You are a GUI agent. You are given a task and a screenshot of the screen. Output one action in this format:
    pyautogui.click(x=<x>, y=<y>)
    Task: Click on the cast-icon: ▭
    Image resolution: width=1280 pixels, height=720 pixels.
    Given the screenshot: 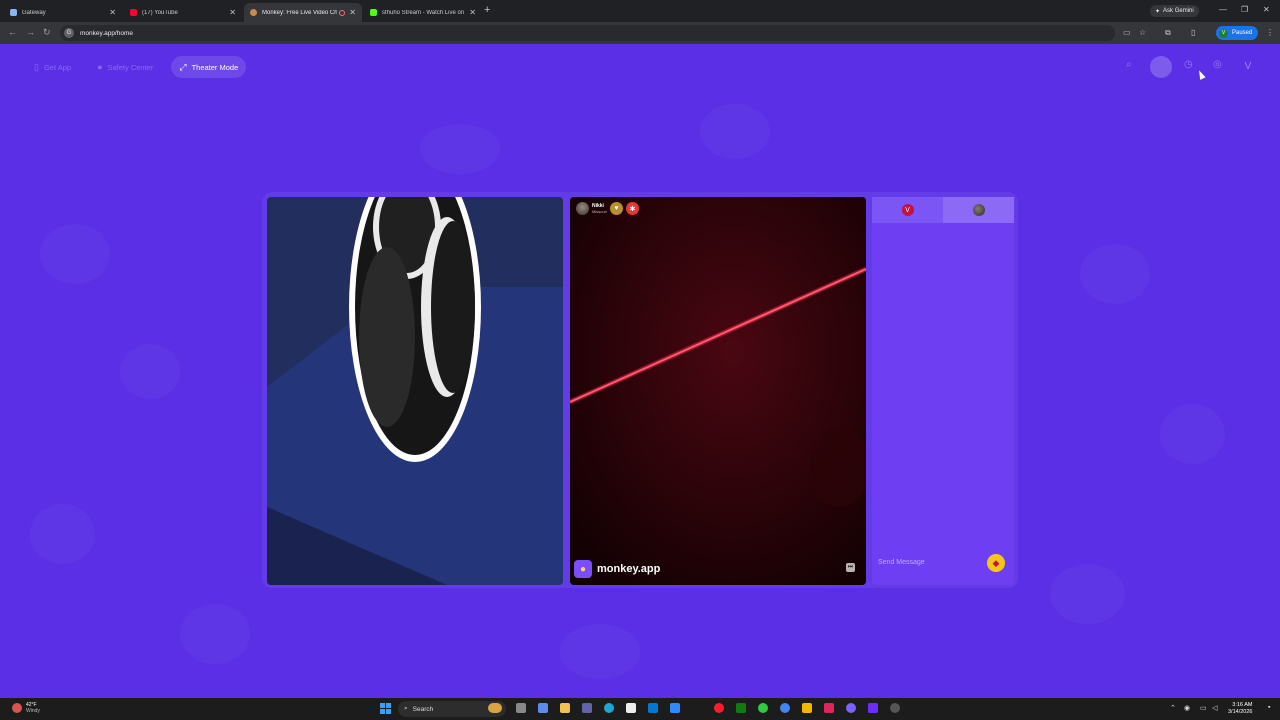 What is the action you would take?
    pyautogui.click(x=1127, y=32)
    